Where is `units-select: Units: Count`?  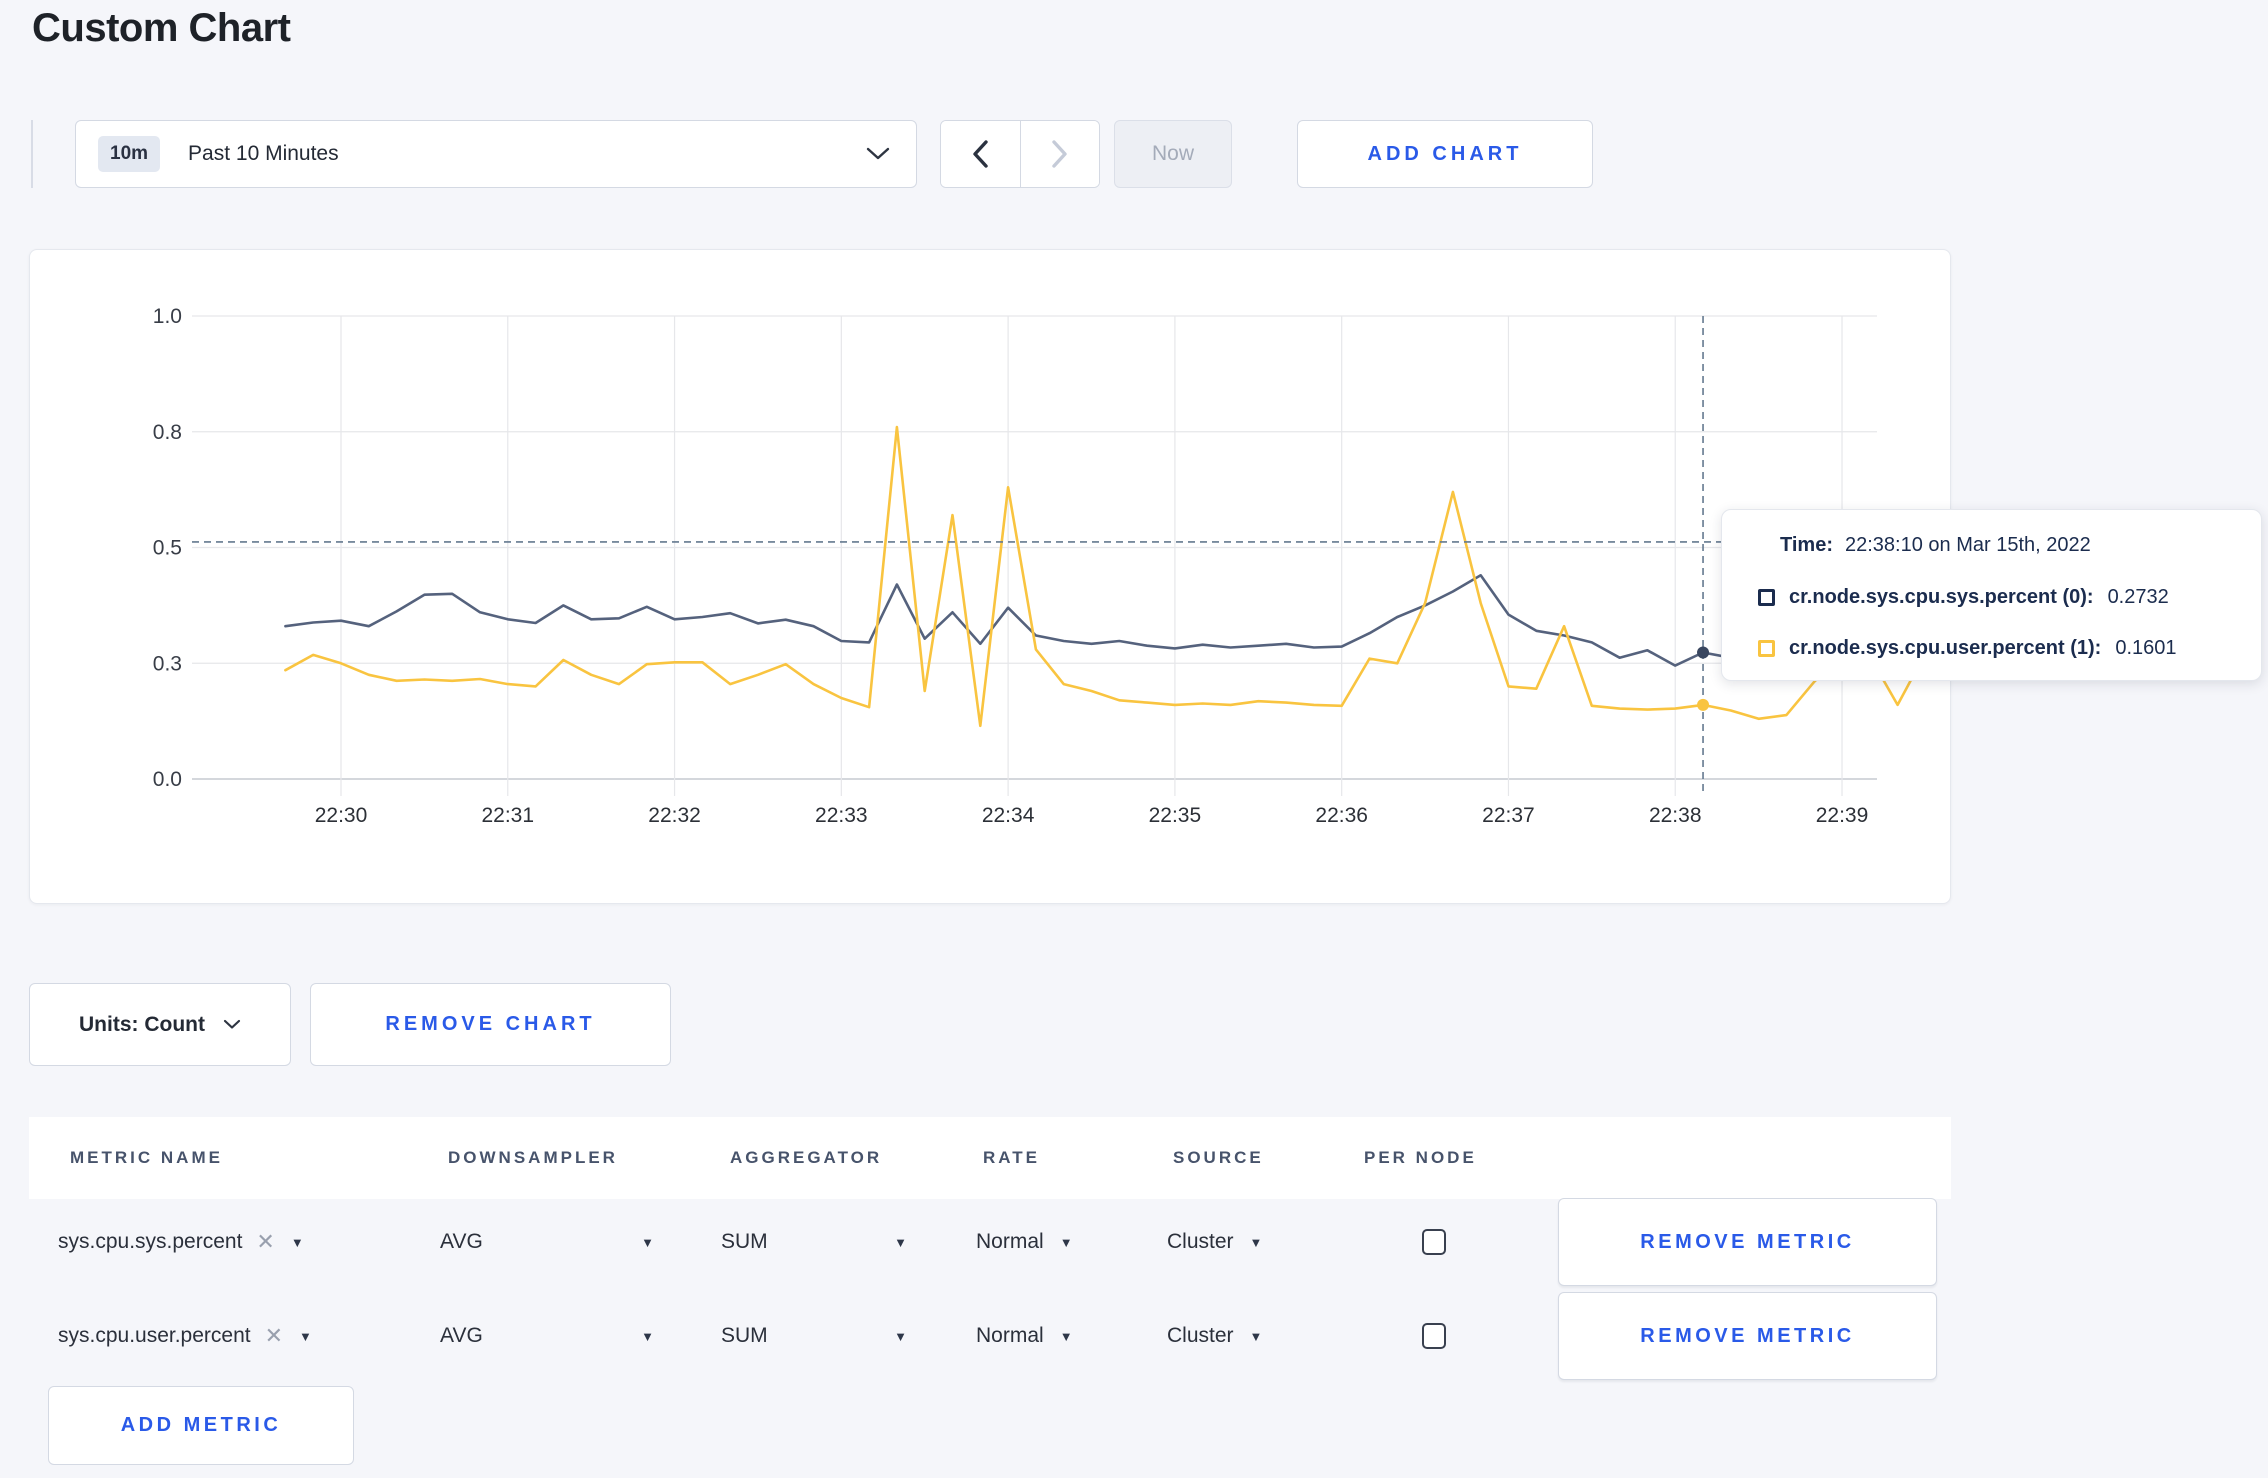
units-select: Units: Count is located at coordinates (160, 1024).